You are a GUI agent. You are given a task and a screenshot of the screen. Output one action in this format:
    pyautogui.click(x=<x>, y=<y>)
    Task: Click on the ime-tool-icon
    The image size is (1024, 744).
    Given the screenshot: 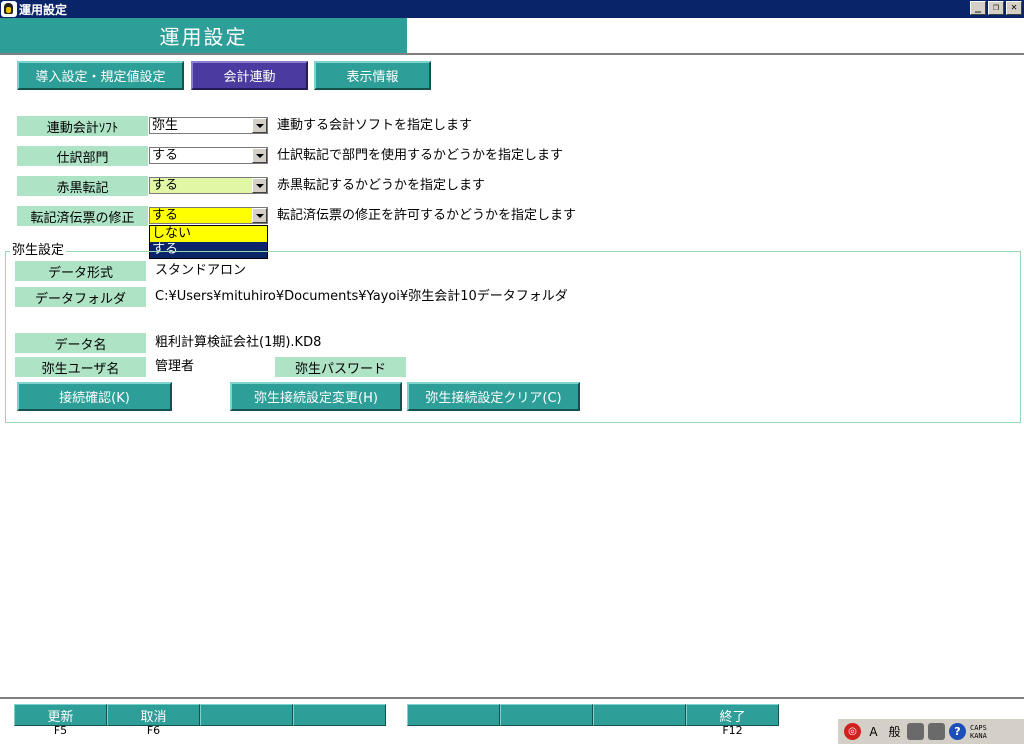 What is the action you would take?
    pyautogui.click(x=915, y=731)
    